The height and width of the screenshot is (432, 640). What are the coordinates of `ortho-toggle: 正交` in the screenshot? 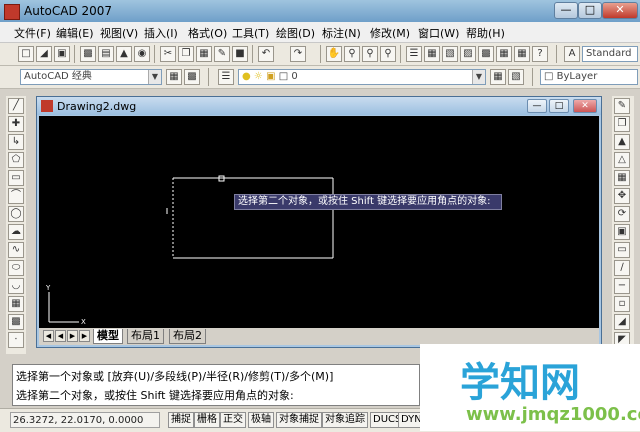 It's located at (233, 420).